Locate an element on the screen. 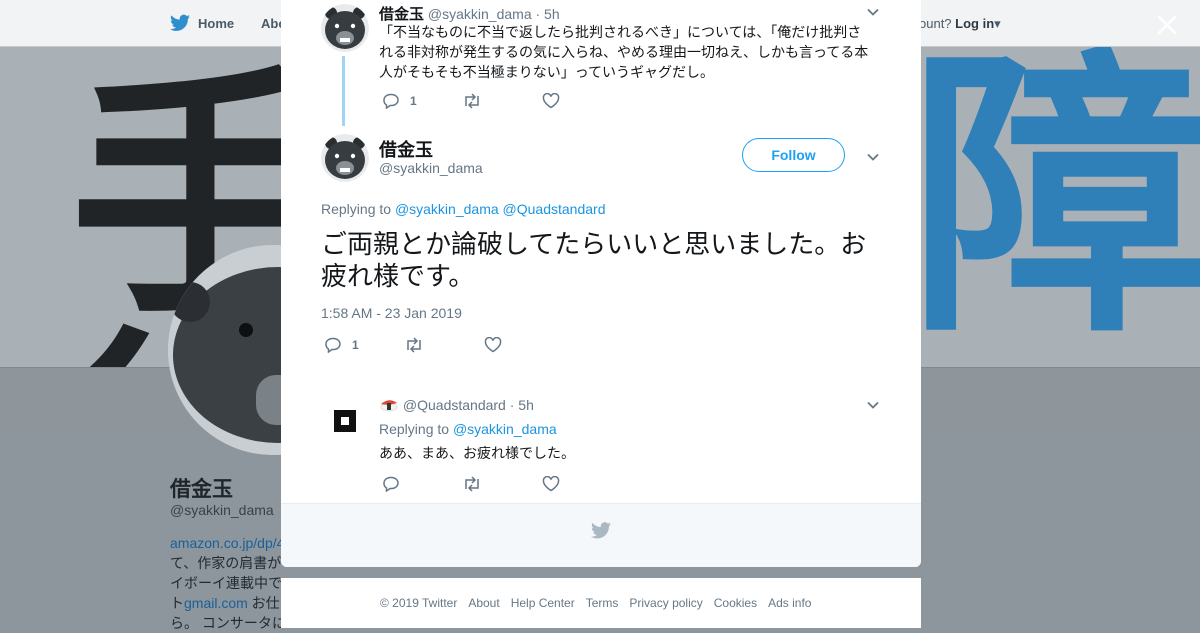 The image size is (1200, 633). tweet-header: 借金玉 @syakkin_dama · 5h is located at coordinates (469, 13).